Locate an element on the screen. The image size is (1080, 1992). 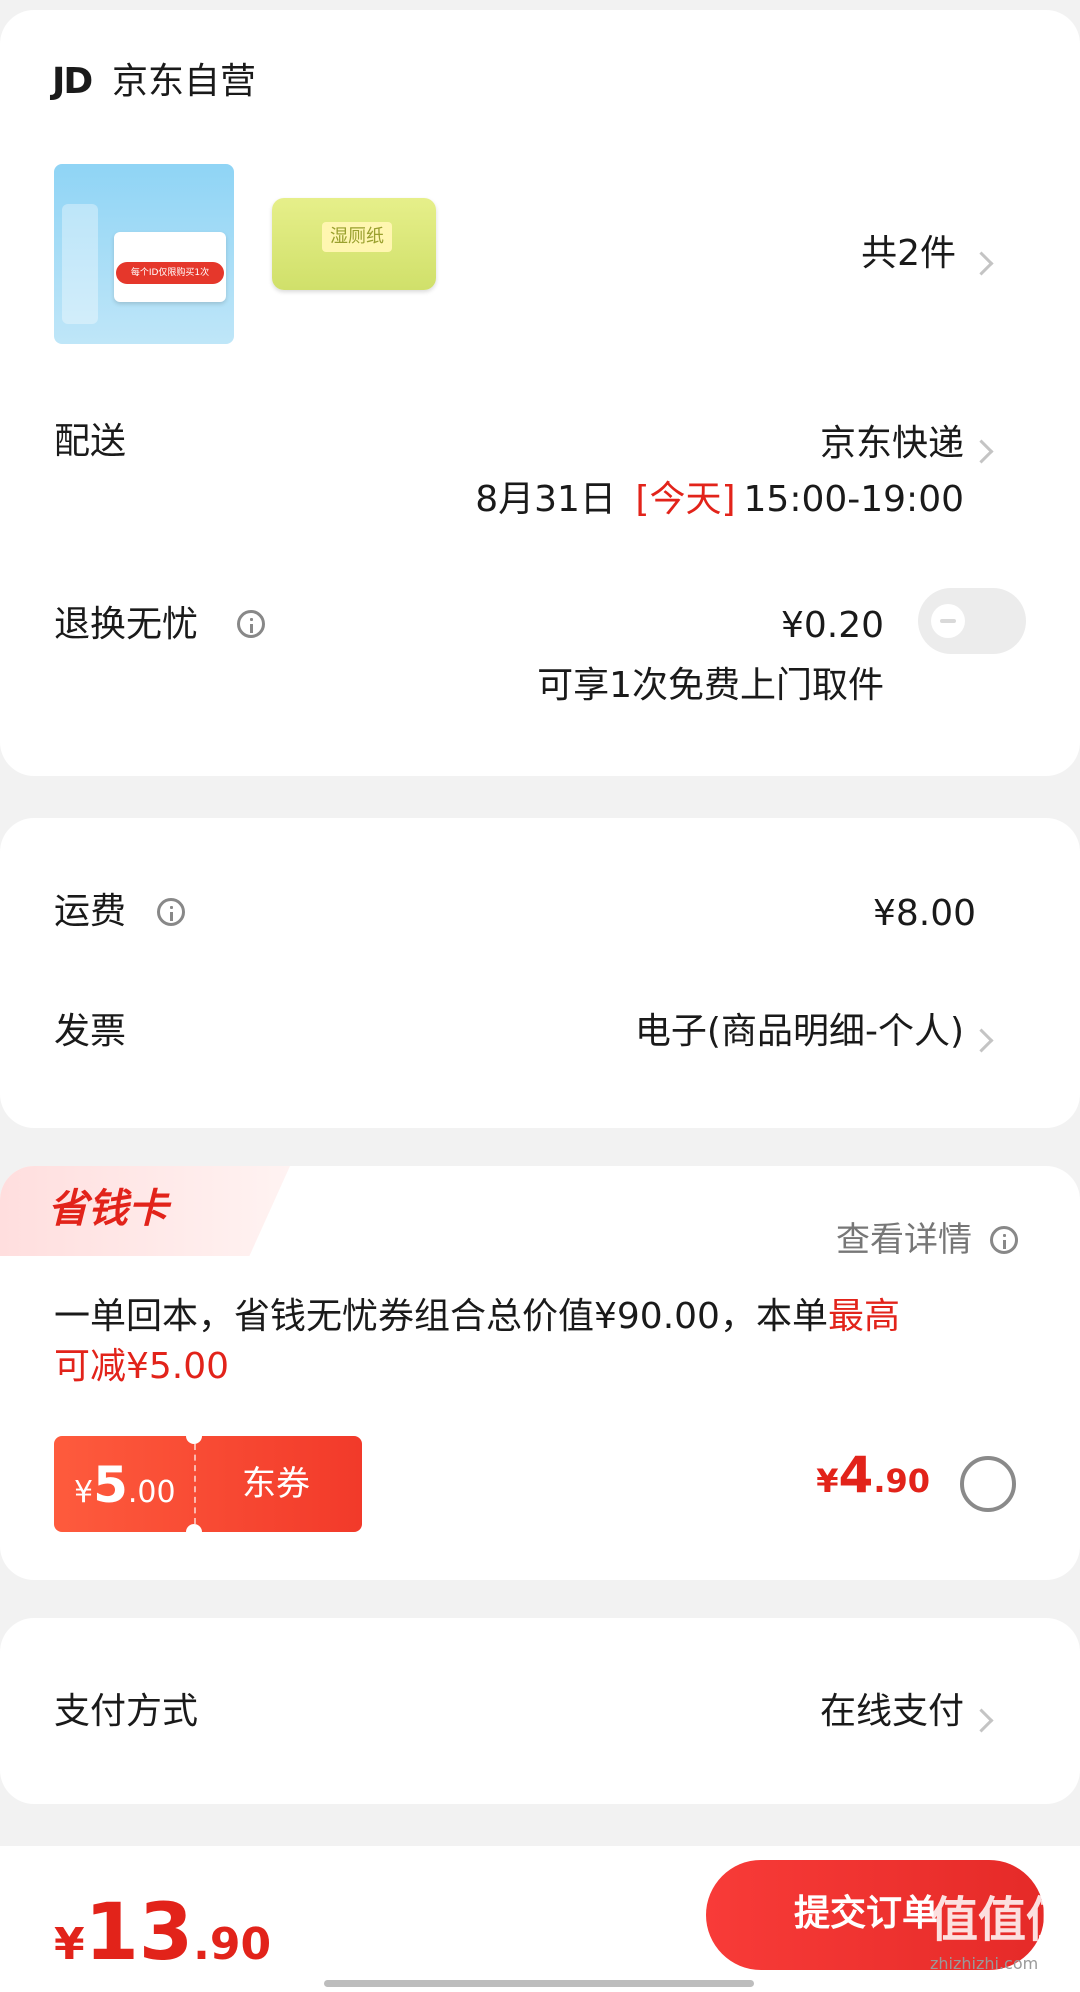
product-thumbnail: 每个ID仅限购买1次 is located at coordinates (144, 254).